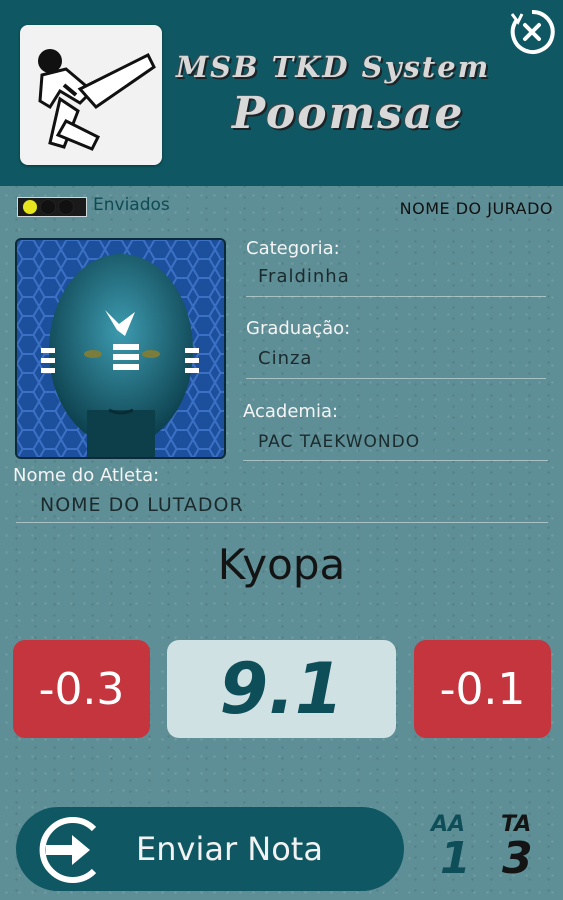 This screenshot has height=900, width=563. I want to click on deduction-right-button: -0.1, so click(482, 689).